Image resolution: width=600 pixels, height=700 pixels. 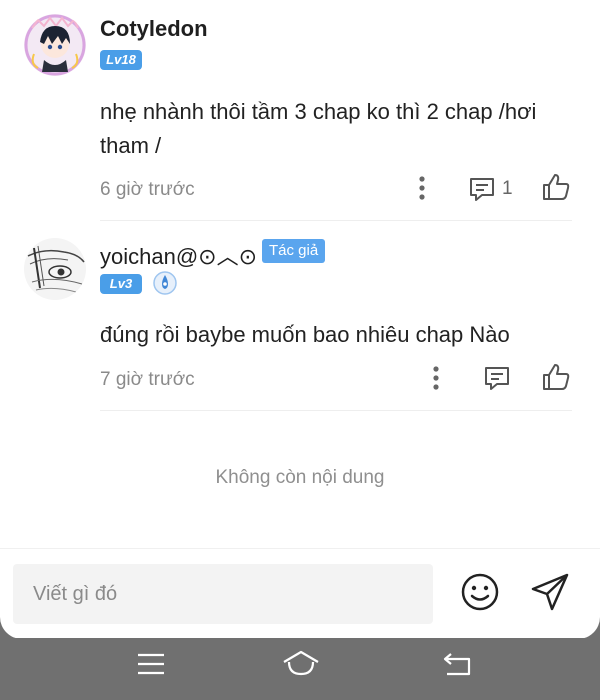 What do you see at coordinates (305, 334) in the screenshot?
I see `comment-text: đúng rồi baybe muốn bao nhiêu chap Nào` at bounding box center [305, 334].